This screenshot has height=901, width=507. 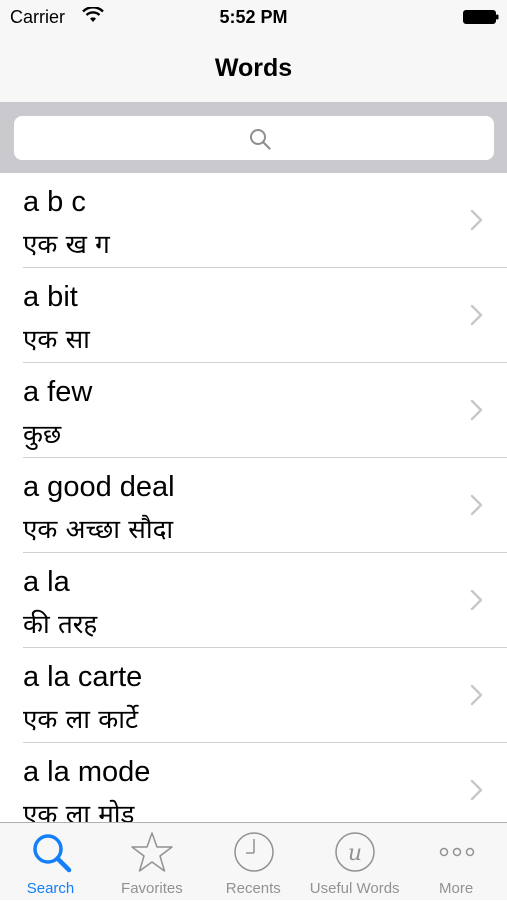 I want to click on search-field, so click(x=254, y=138).